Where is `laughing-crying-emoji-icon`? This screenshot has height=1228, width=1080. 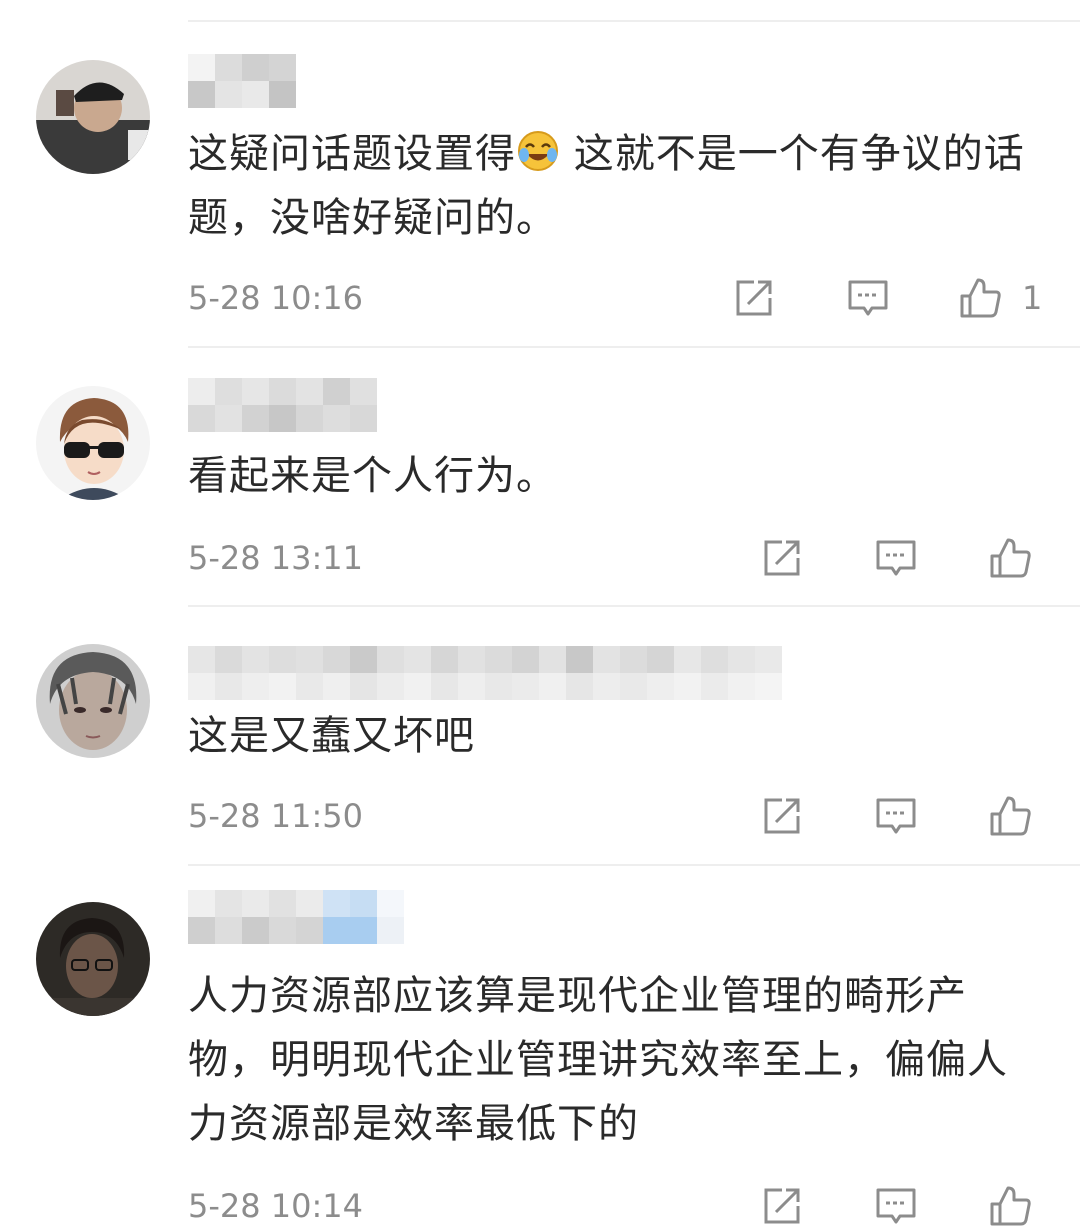
laughing-crying-emoji-icon is located at coordinates (538, 150).